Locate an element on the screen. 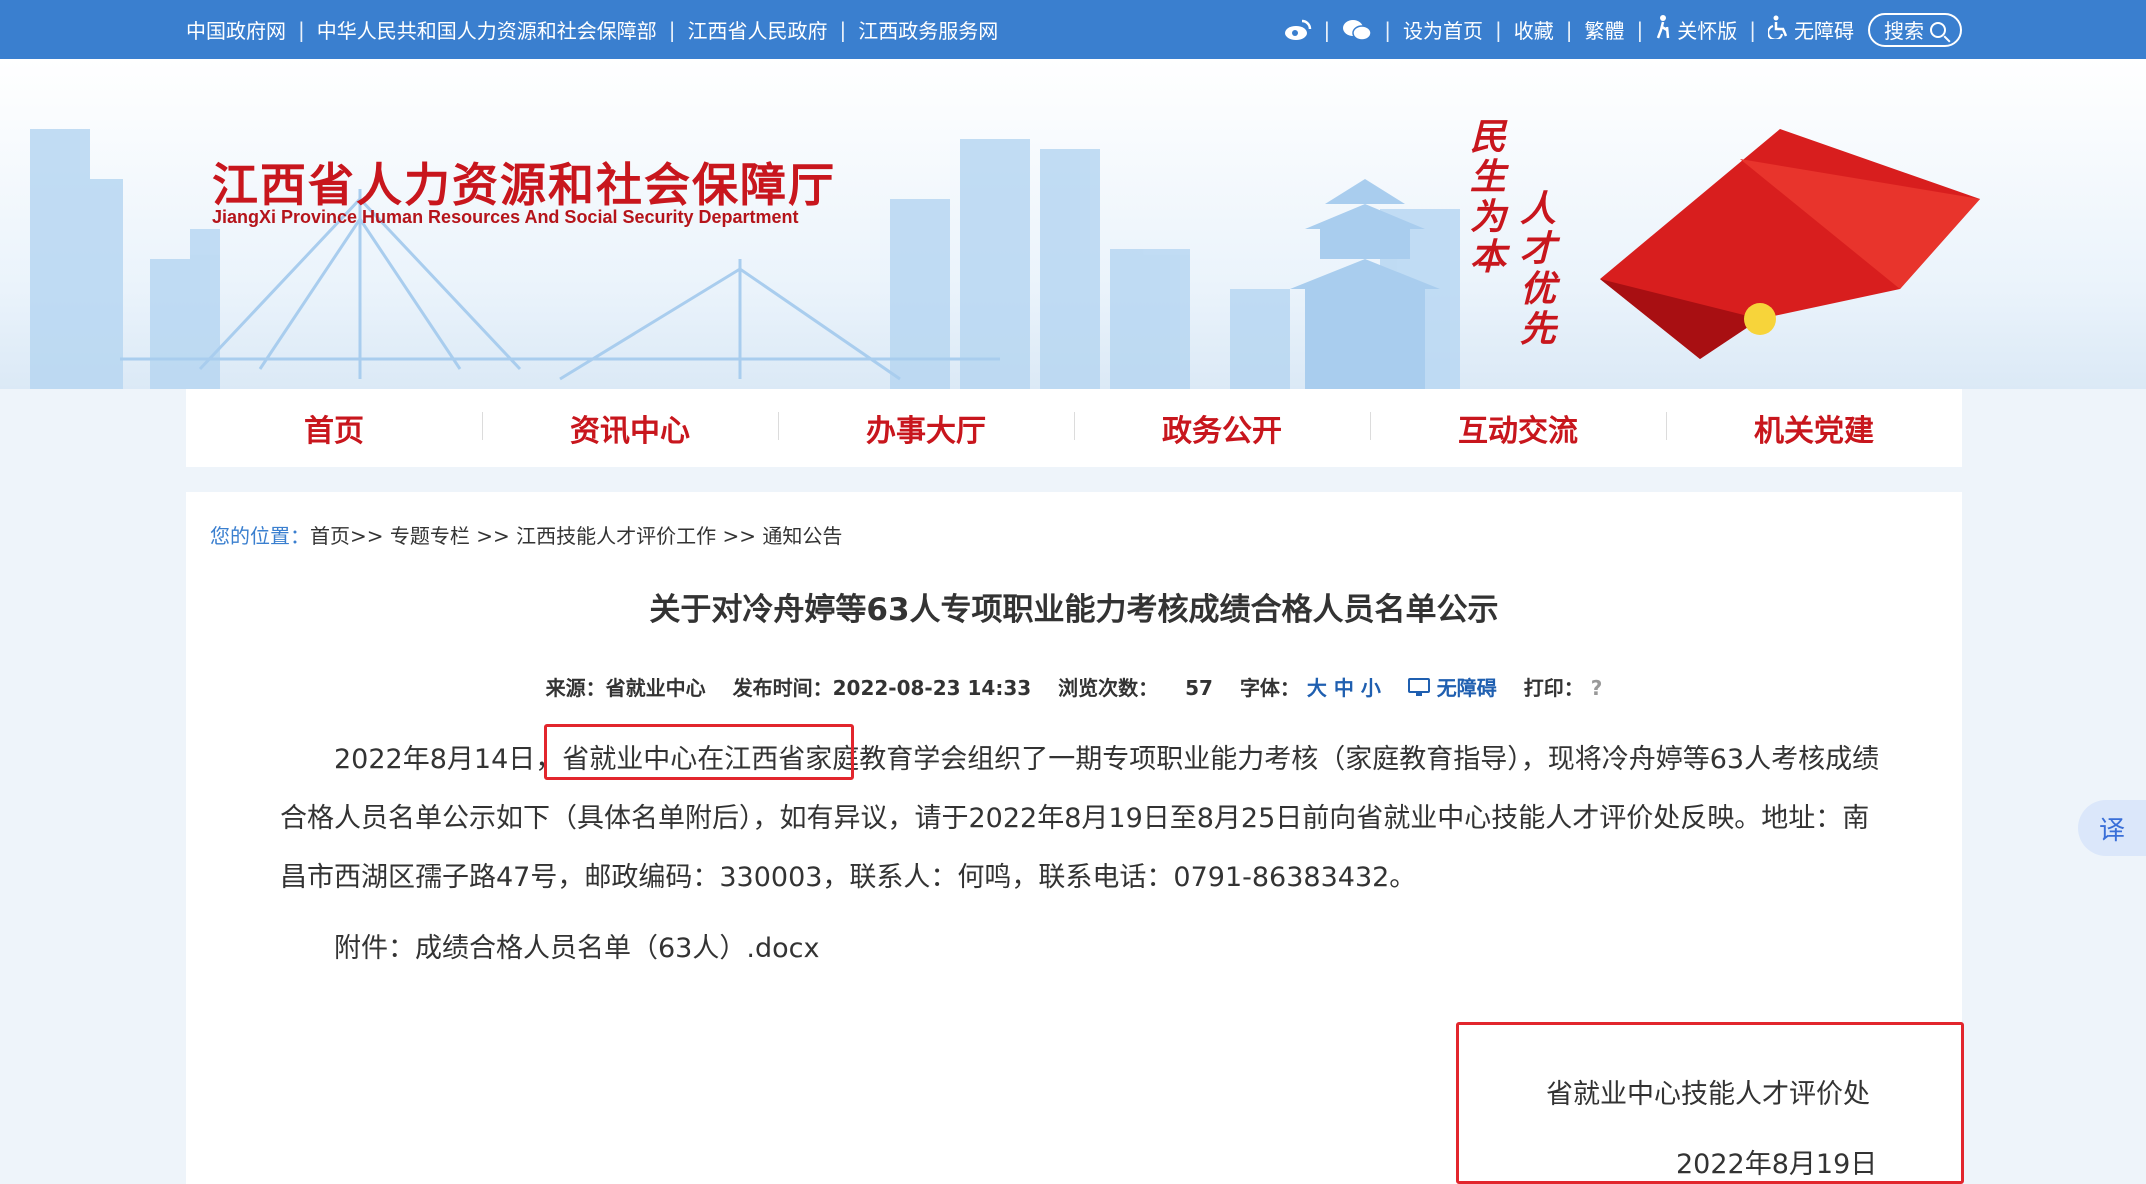 This screenshot has height=1184, width=2146. search-label: 搜索 is located at coordinates (1904, 31).